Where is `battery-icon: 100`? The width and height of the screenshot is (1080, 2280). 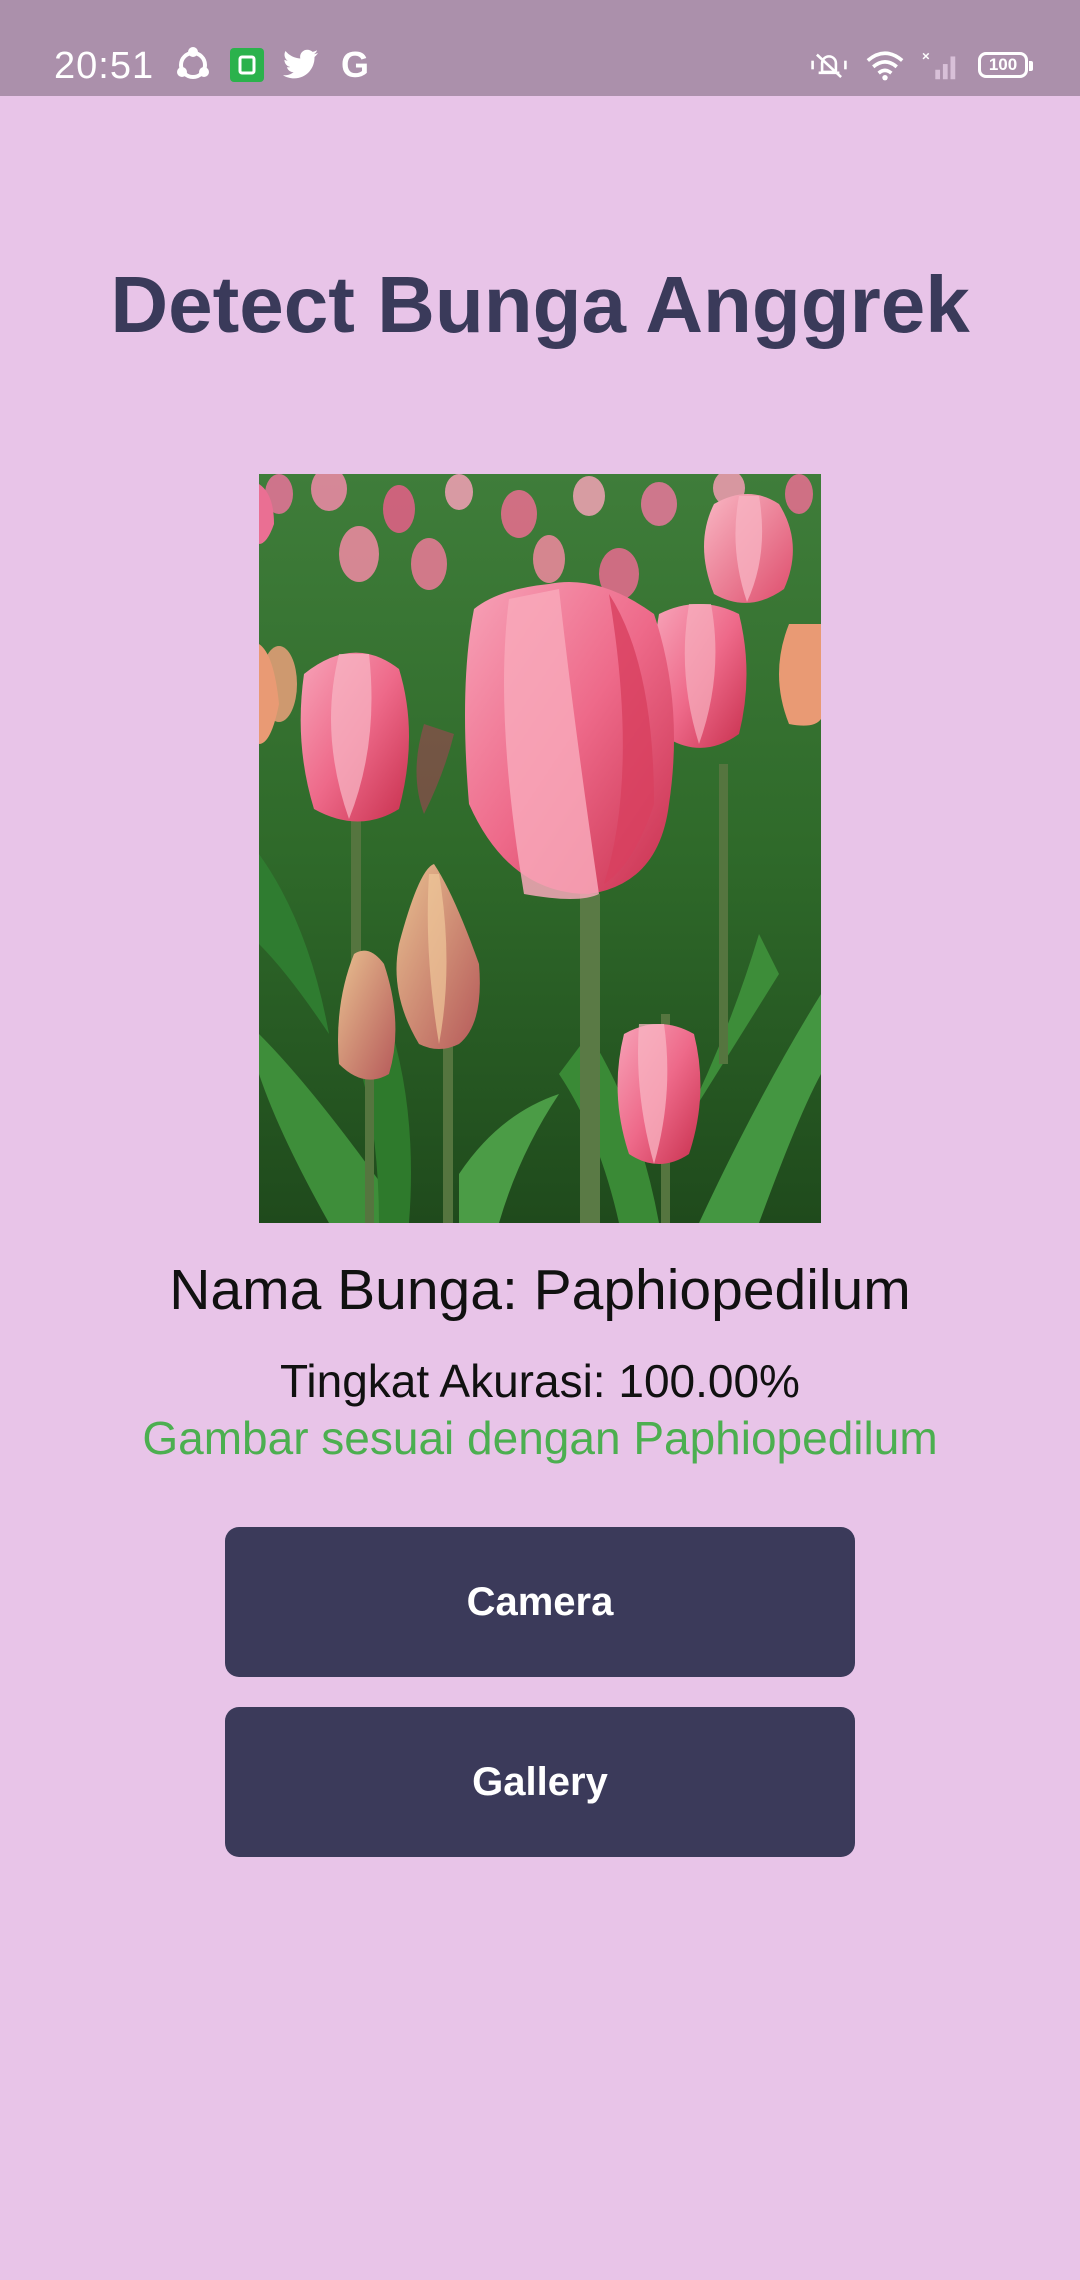
battery-icon: 100 is located at coordinates (1005, 65).